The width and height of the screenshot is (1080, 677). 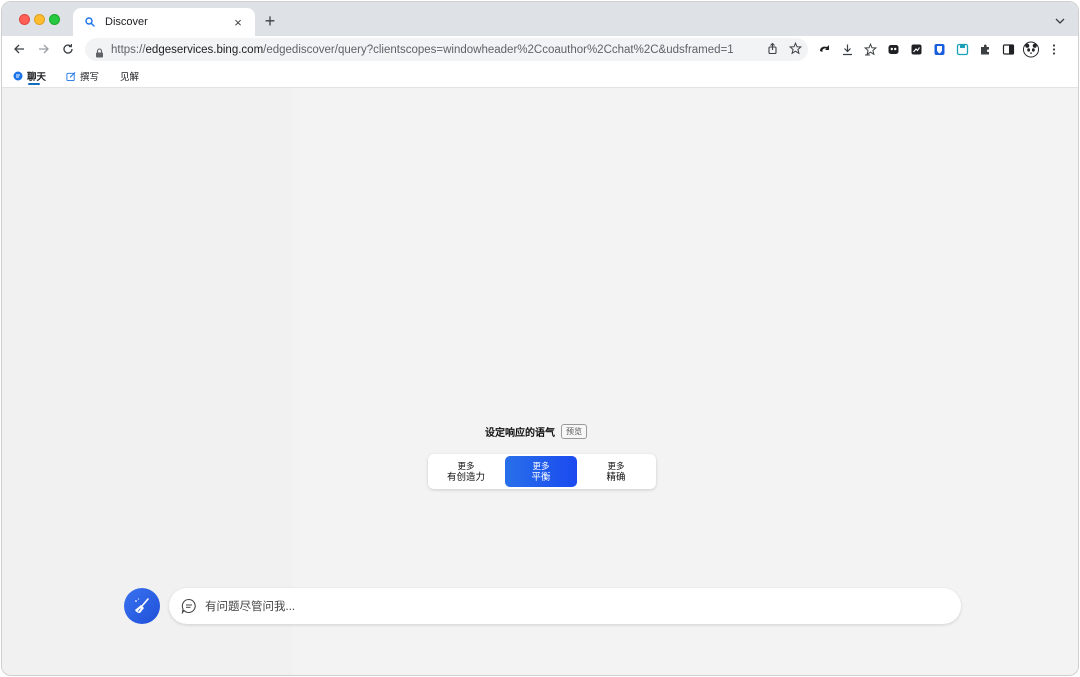 I want to click on extension-ghost-icon, so click(x=893, y=49).